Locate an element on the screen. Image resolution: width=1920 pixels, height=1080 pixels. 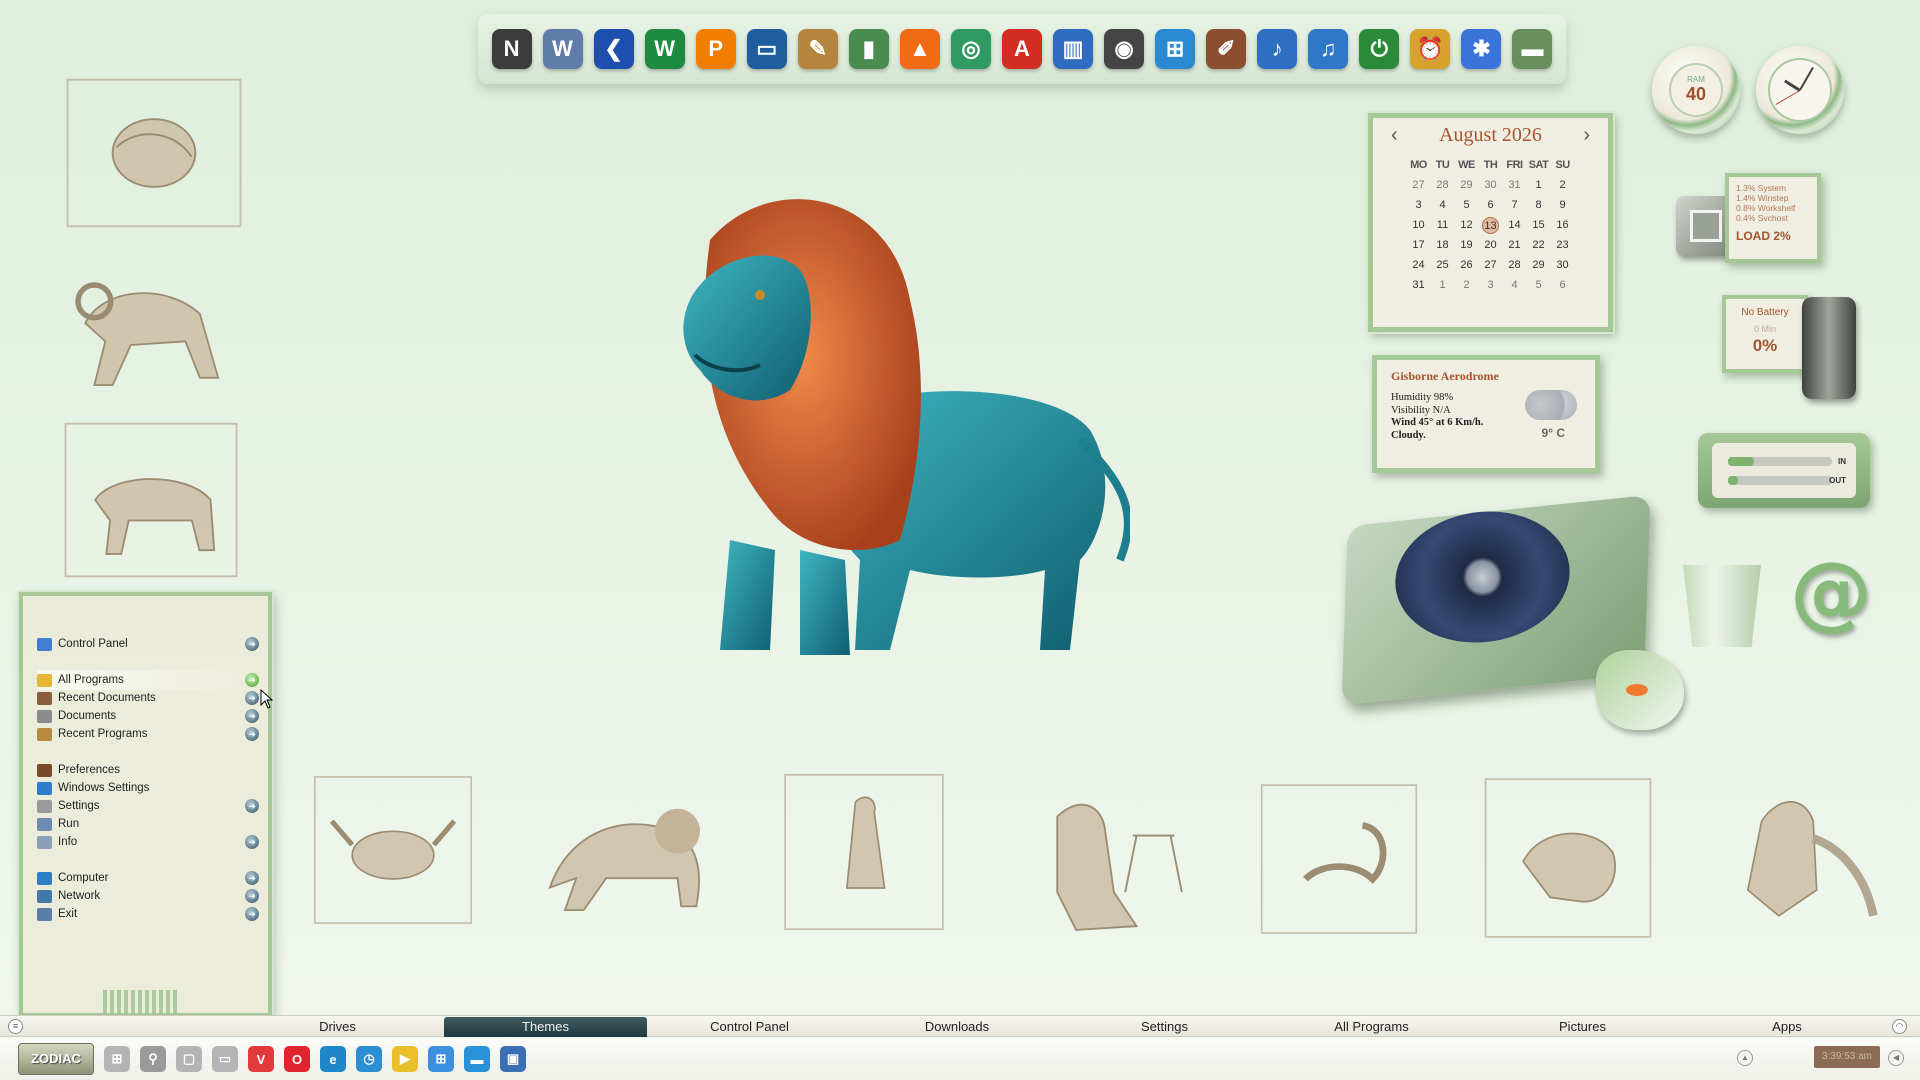
calendar-next-icon: › is located at coordinates (1586, 135).